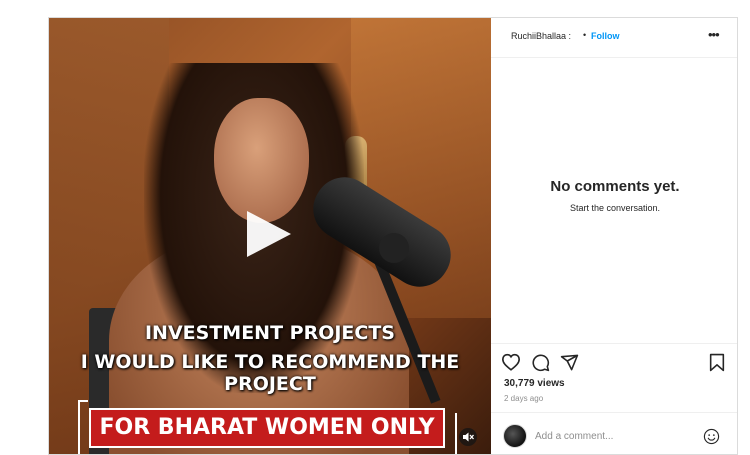 The width and height of the screenshot is (750, 455). What do you see at coordinates (511, 362) in the screenshot?
I see `heart-icon` at bounding box center [511, 362].